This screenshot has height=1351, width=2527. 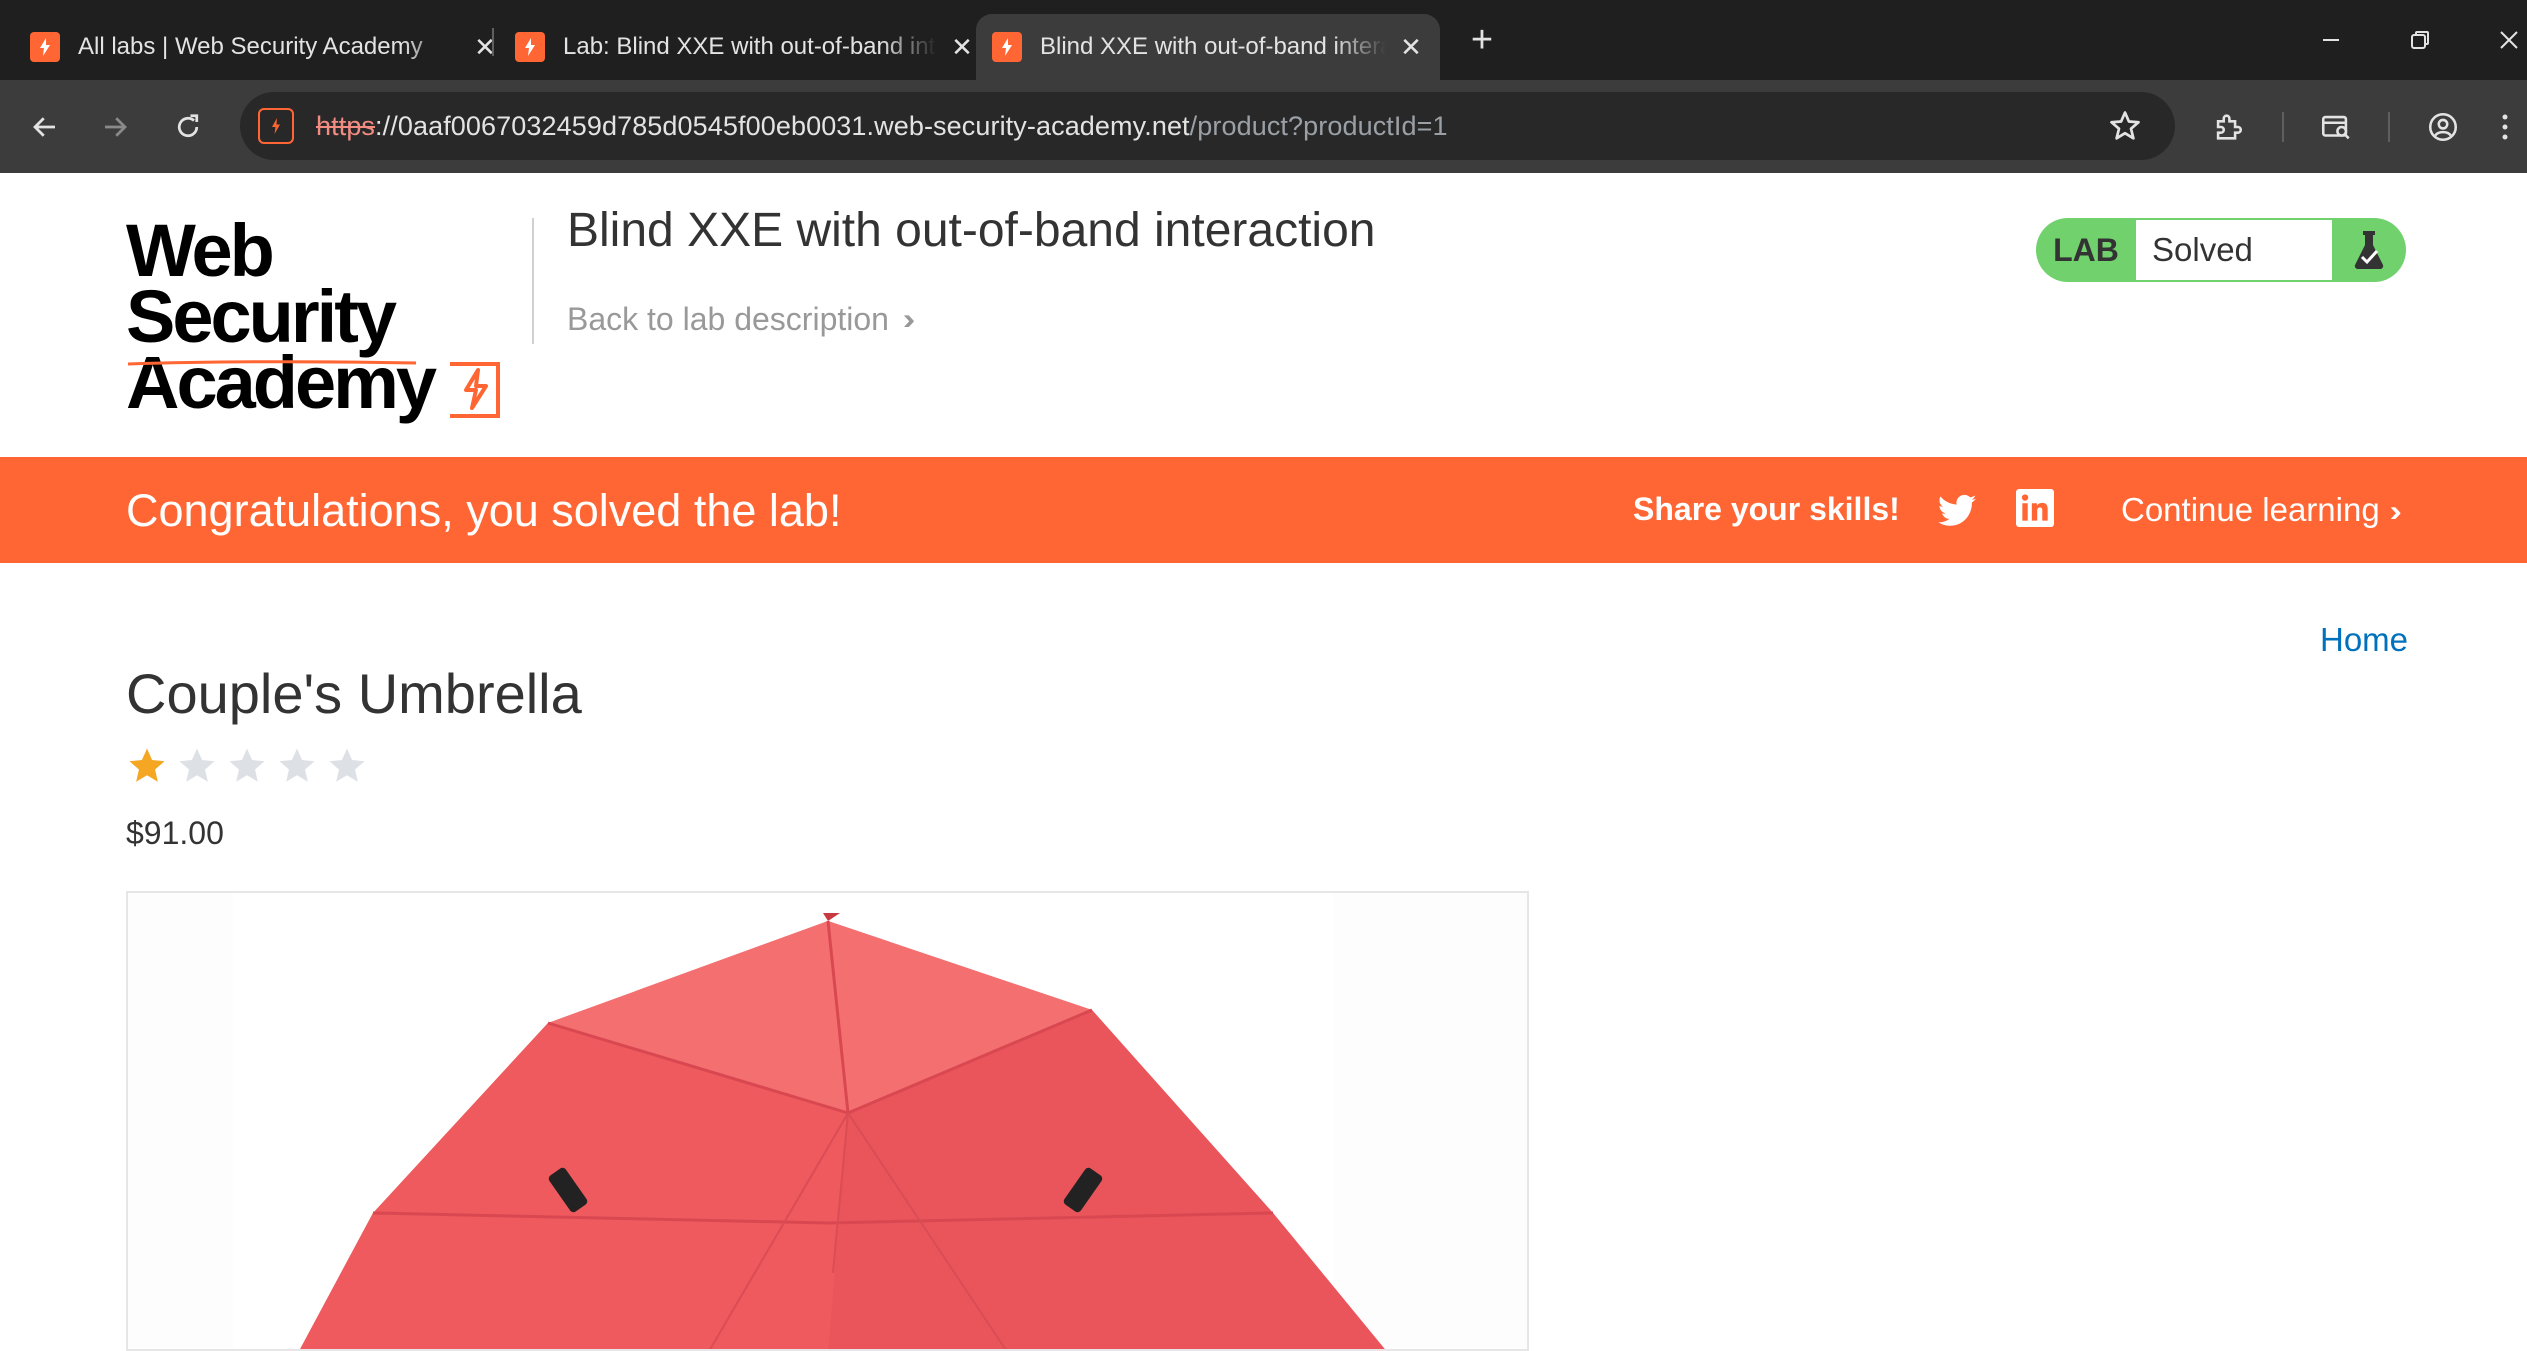 I want to click on share-skills-label: Share your skills!, so click(x=1766, y=509).